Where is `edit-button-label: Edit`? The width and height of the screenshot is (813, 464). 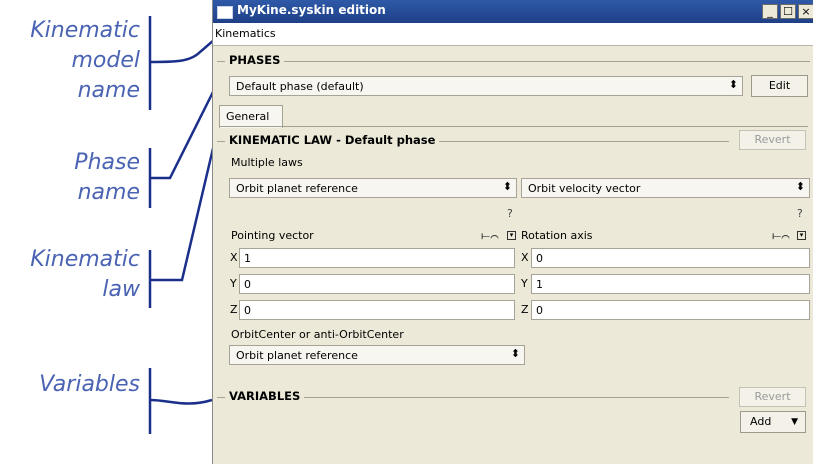
edit-button-label: Edit is located at coordinates (779, 85).